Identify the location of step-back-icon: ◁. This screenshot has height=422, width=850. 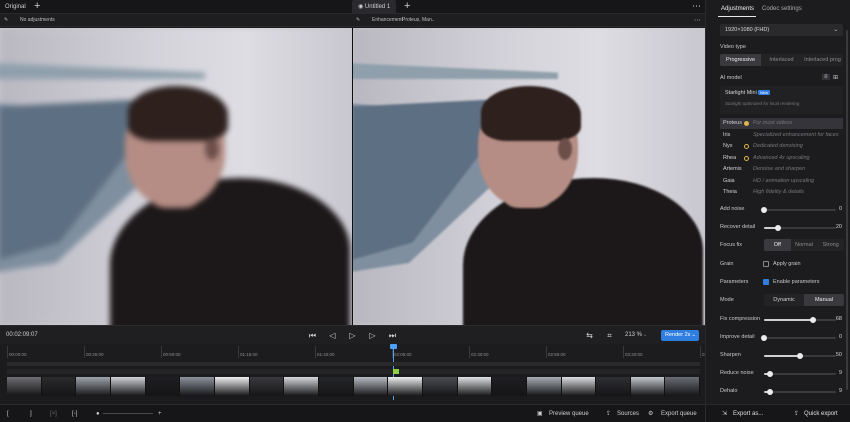
(332, 335).